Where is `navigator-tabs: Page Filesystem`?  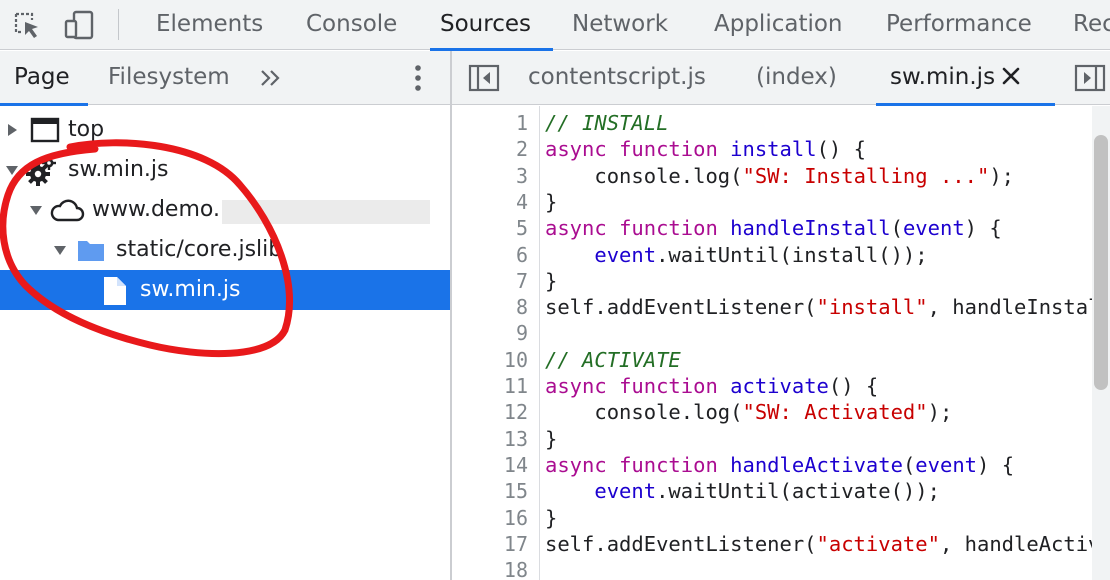 navigator-tabs: Page Filesystem is located at coordinates (225, 78).